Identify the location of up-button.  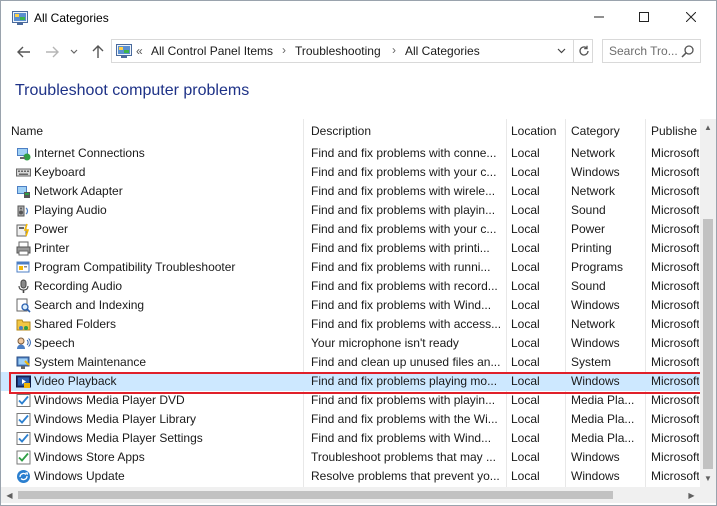
(98, 52).